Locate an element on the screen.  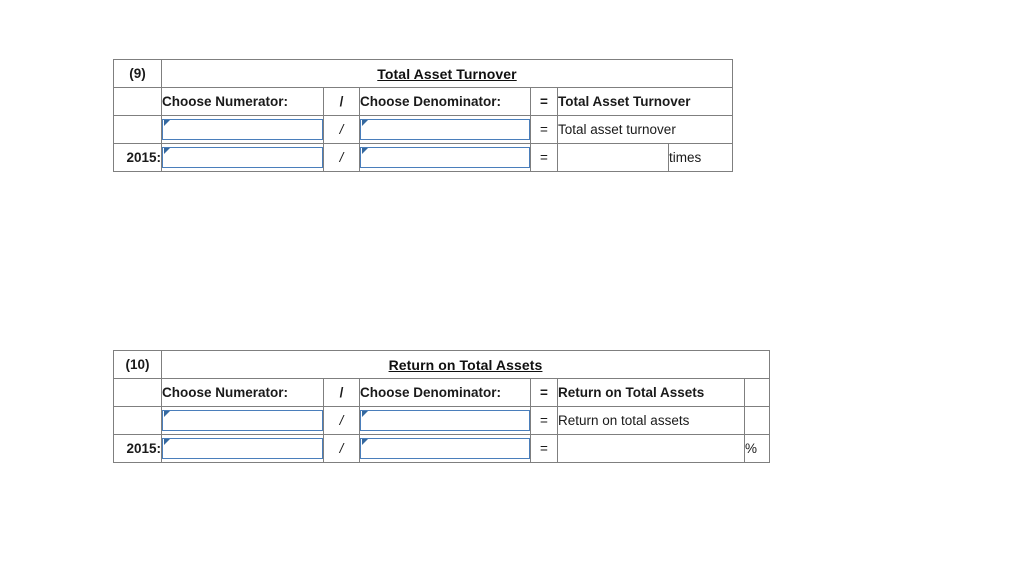
table-title-row: (10) Return on Total Assets is located at coordinates (442, 364).